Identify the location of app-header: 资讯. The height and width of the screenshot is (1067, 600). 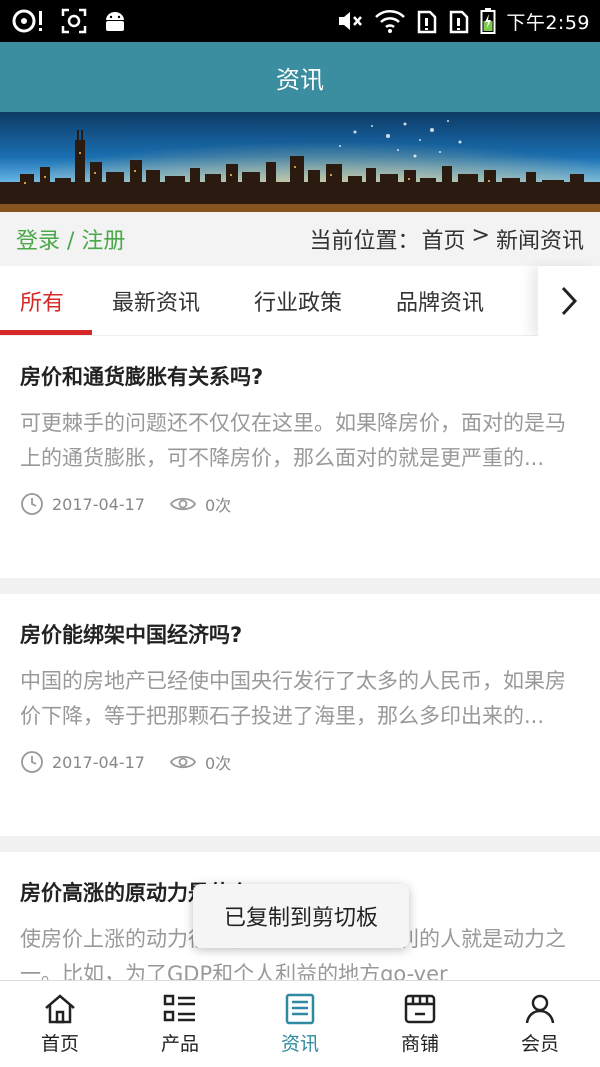
(300, 77).